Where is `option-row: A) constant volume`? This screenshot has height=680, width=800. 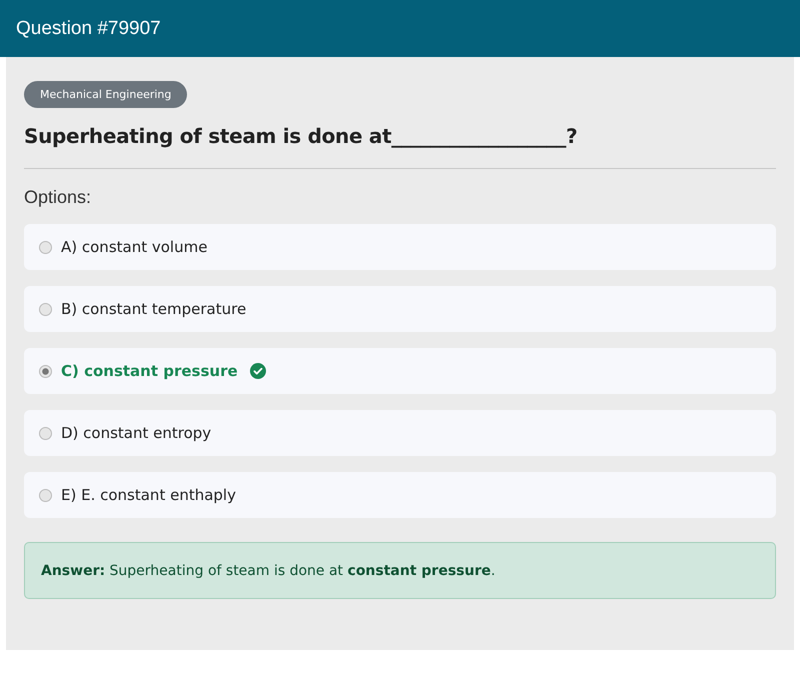 option-row: A) constant volume is located at coordinates (400, 247).